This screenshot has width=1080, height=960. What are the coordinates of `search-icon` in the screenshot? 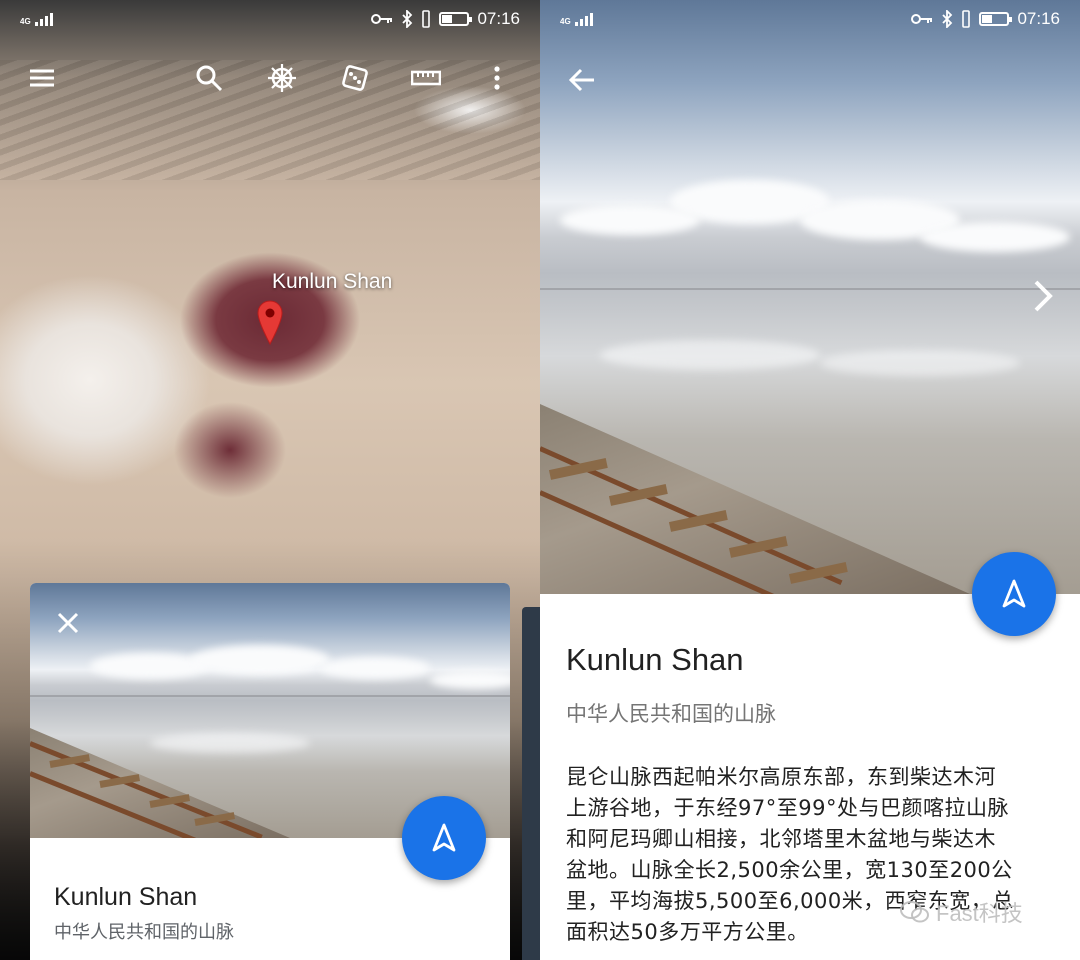 It's located at (209, 78).